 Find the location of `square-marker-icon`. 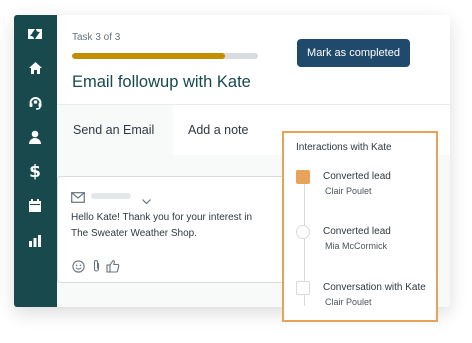

square-marker-icon is located at coordinates (303, 288).